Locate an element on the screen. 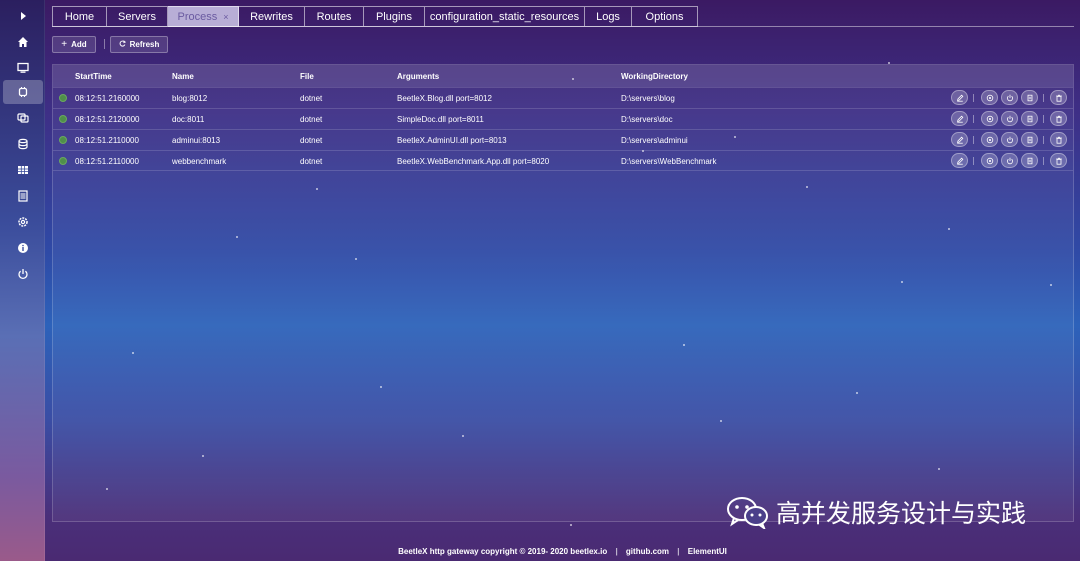  process-arguments: BeetleX.AdminUI.dll port=8013 is located at coordinates (452, 140).